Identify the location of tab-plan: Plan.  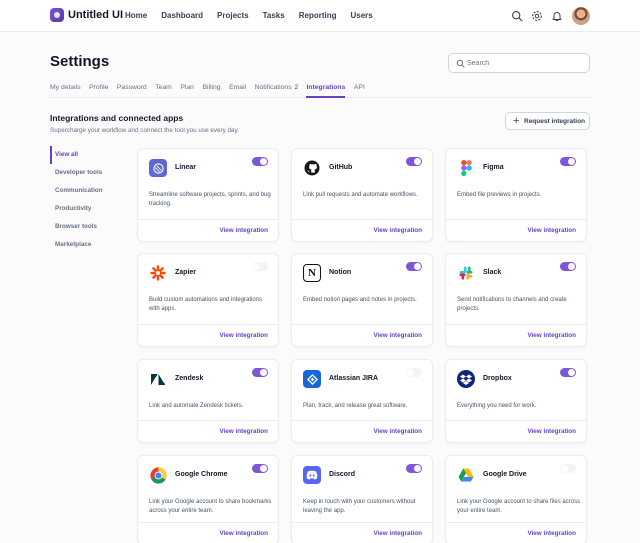
(187, 90).